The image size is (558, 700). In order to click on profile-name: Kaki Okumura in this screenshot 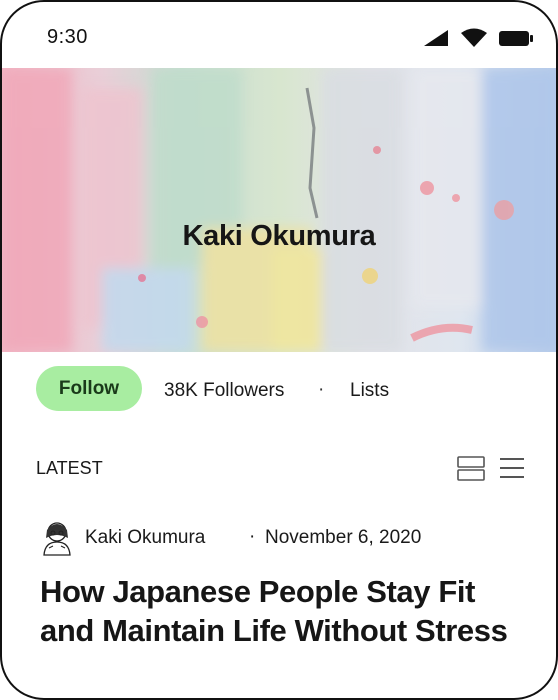, I will do `click(279, 236)`.